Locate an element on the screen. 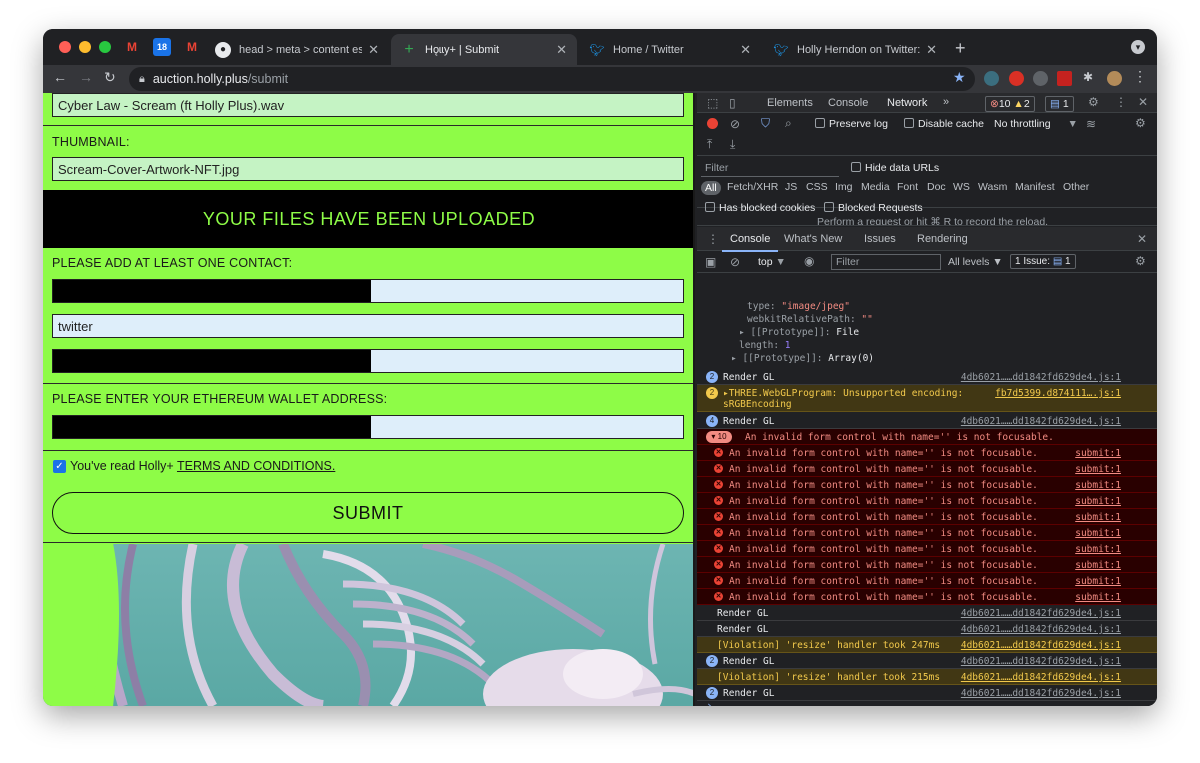 Image resolution: width=1200 pixels, height=763 pixels. tab-github: ● head > meta > content escapin ✕ is located at coordinates (297, 49).